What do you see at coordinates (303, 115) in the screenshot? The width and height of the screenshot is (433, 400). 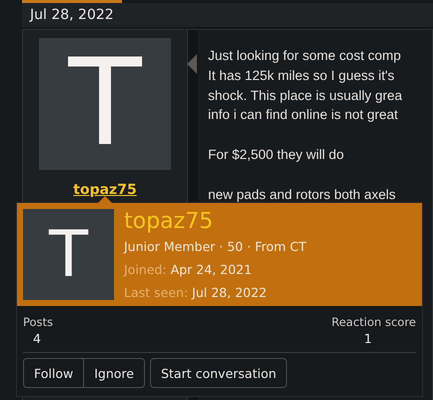 I see `message-text: info i can find online is not great` at bounding box center [303, 115].